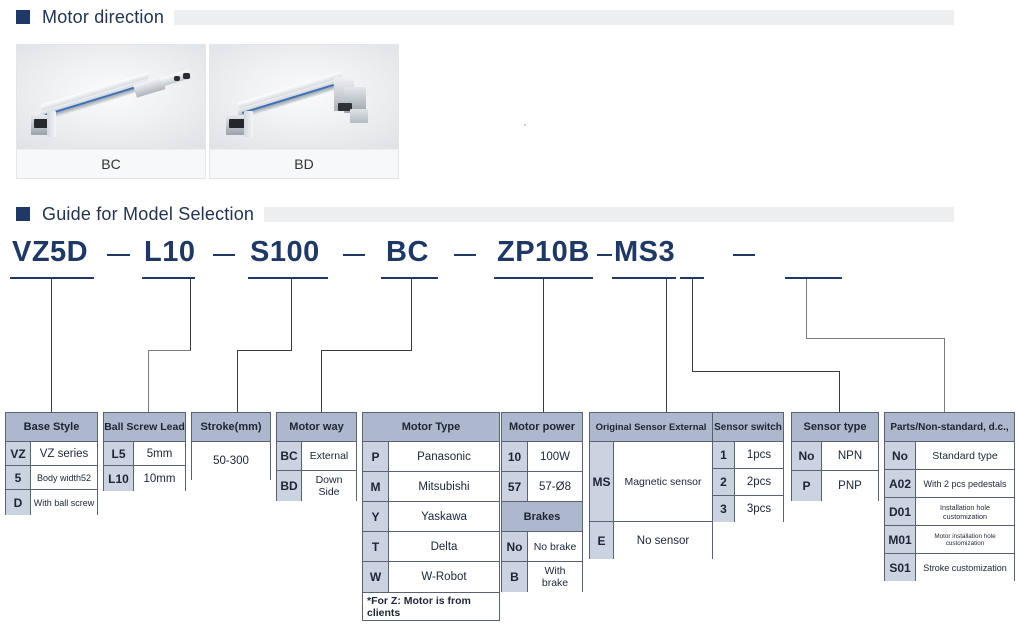 This screenshot has height=644, width=1019. I want to click on row-code: B, so click(515, 577).